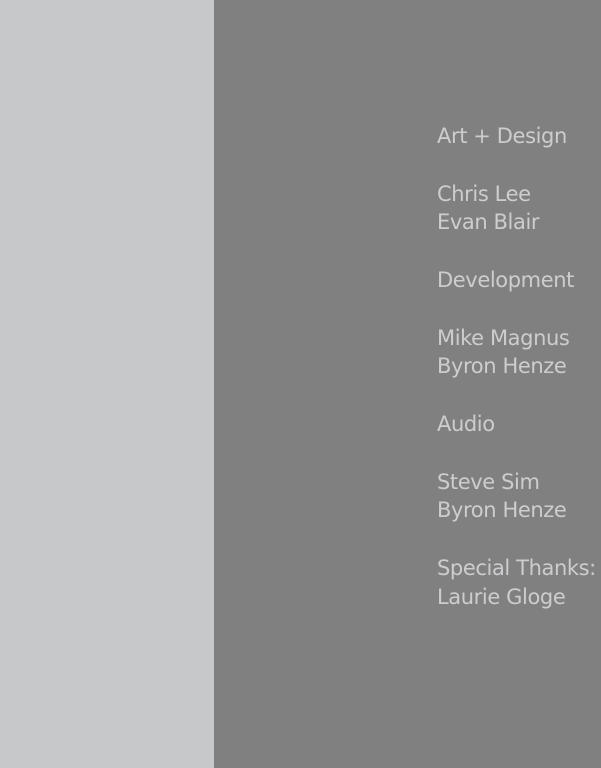  What do you see at coordinates (501, 596) in the screenshot?
I see `credits-name: Laurie Gloge` at bounding box center [501, 596].